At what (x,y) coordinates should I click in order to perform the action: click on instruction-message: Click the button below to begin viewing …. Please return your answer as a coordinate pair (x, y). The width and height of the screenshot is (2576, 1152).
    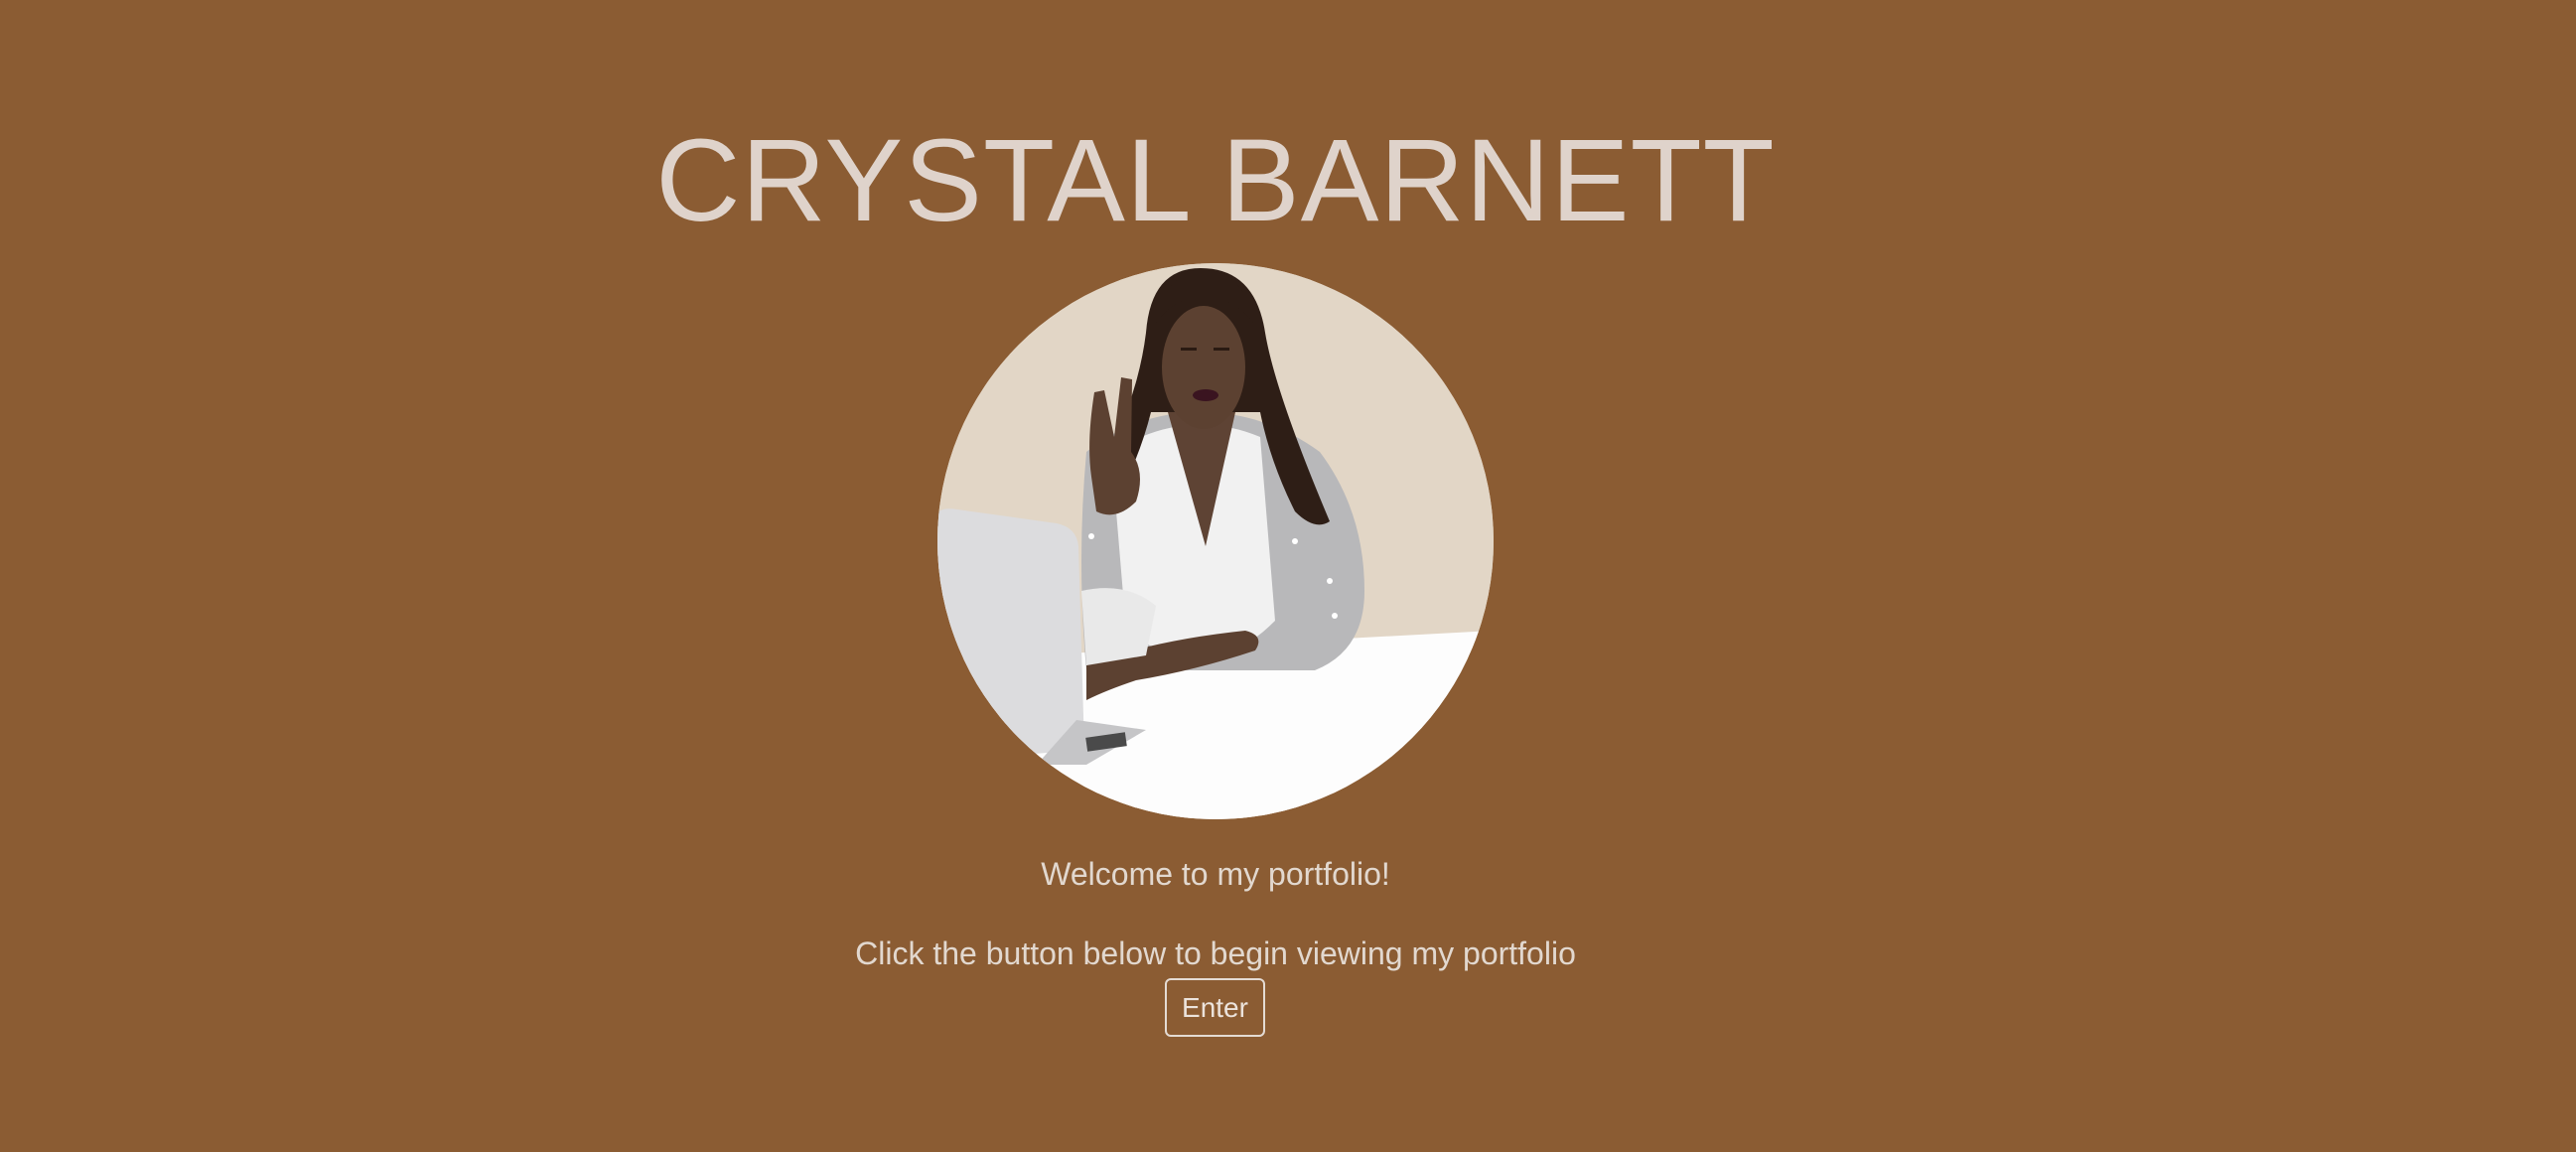
    Looking at the image, I should click on (1215, 953).